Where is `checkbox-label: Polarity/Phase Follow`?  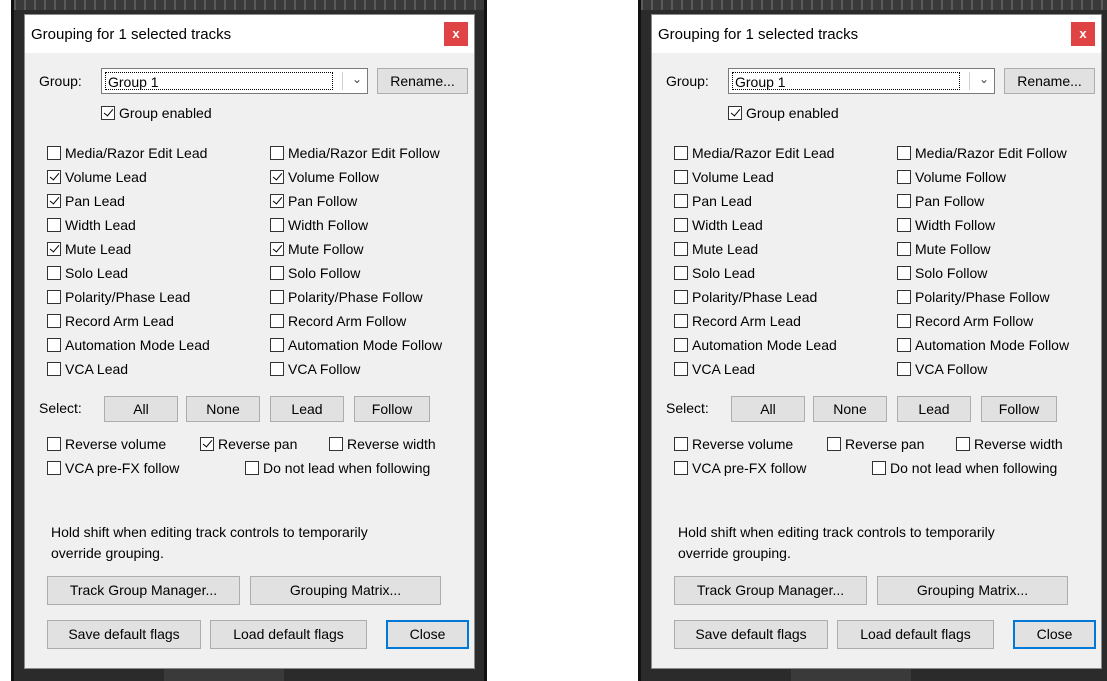 checkbox-label: Polarity/Phase Follow is located at coordinates (982, 297).